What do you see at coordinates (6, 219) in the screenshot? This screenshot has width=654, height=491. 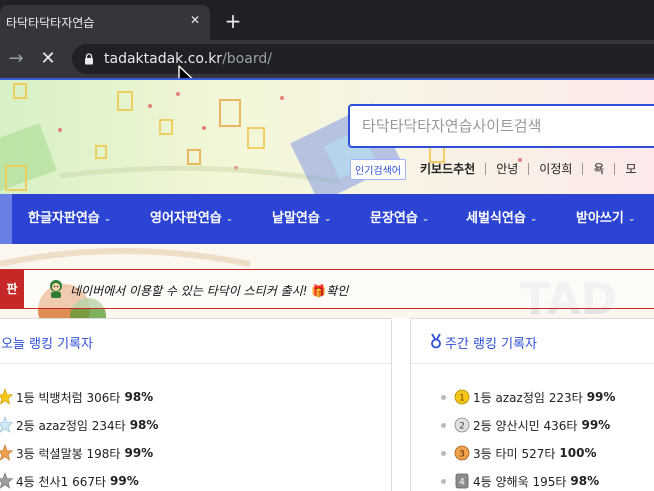 I see `nav-edge-decoration` at bounding box center [6, 219].